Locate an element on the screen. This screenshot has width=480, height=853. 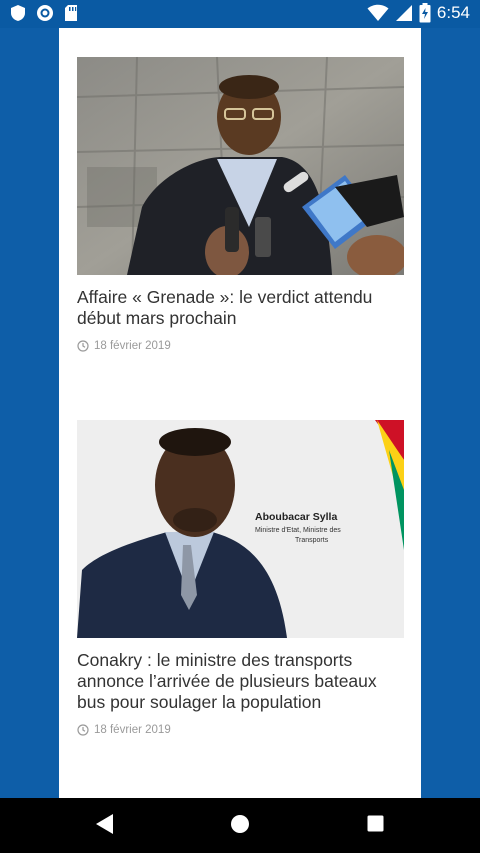
sd-card-icon is located at coordinates (71, 13).